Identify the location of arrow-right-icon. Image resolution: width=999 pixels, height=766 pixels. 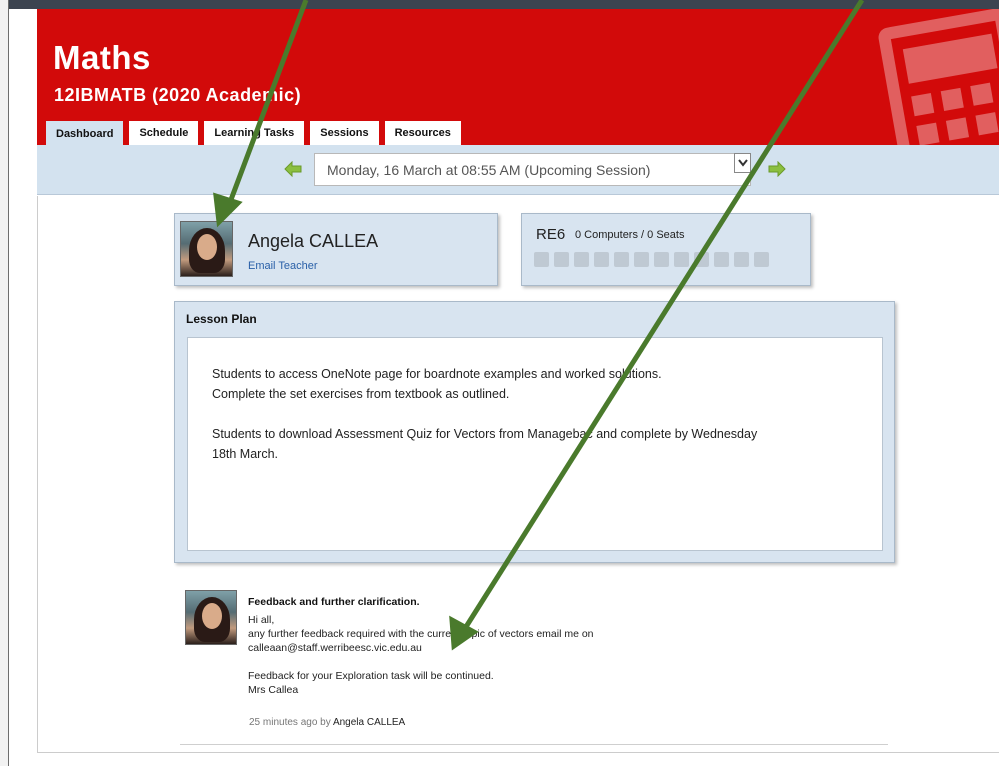
(777, 169).